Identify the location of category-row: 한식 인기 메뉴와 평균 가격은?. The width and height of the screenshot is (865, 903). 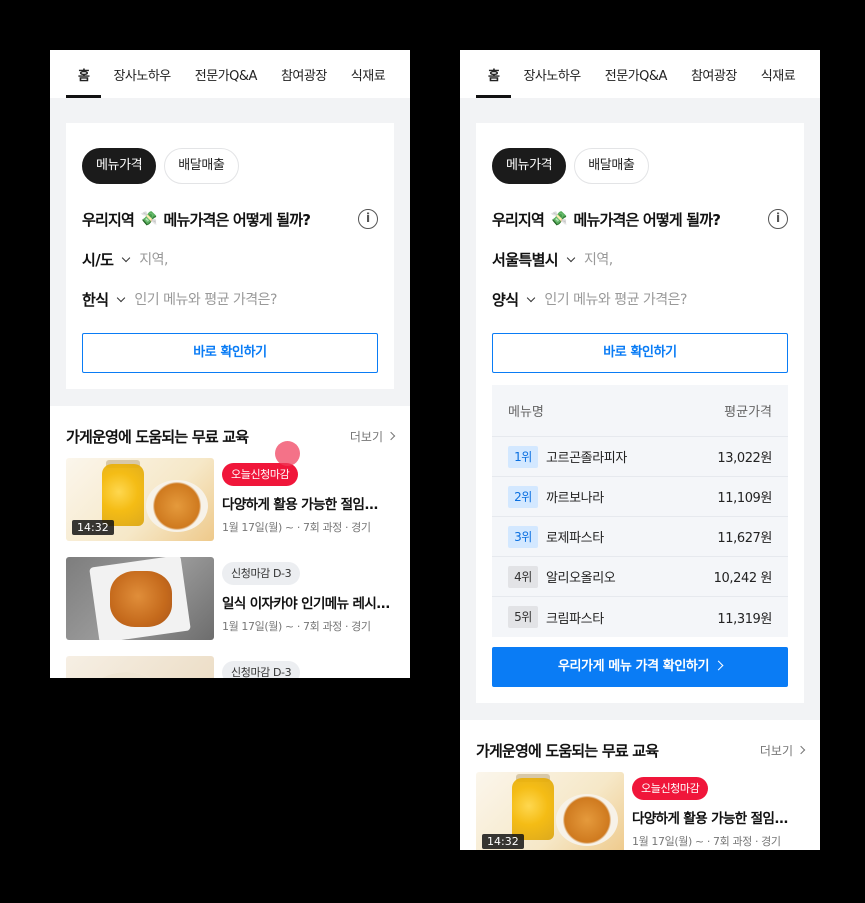
(230, 299).